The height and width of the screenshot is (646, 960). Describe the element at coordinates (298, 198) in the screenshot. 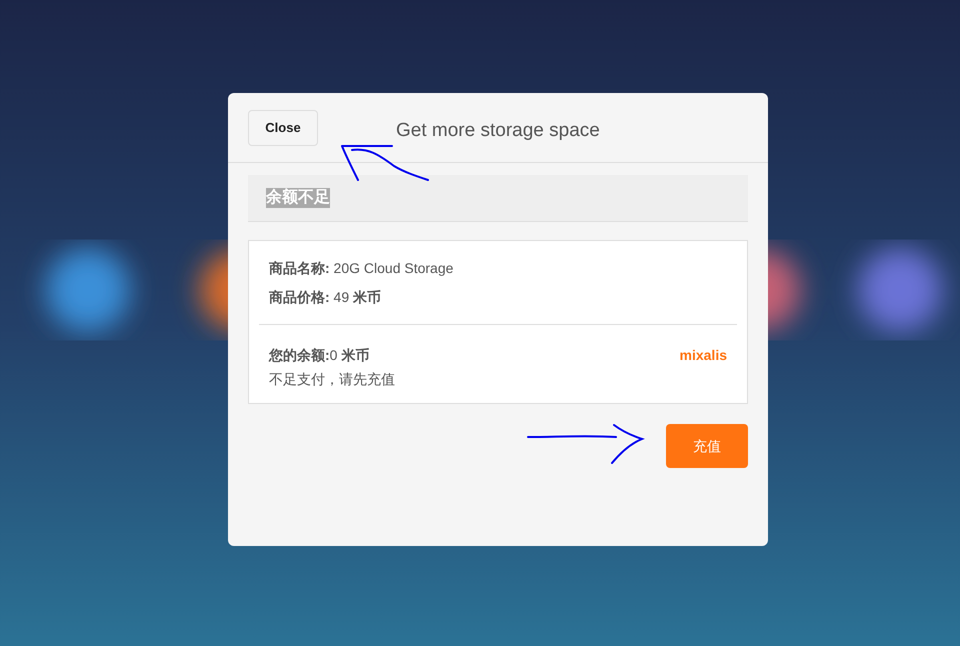

I see `alert-text: 余额不足` at that location.